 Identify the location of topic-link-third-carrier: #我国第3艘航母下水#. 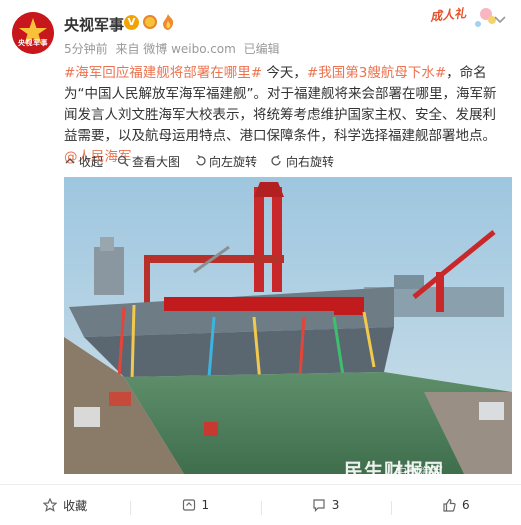
(376, 73).